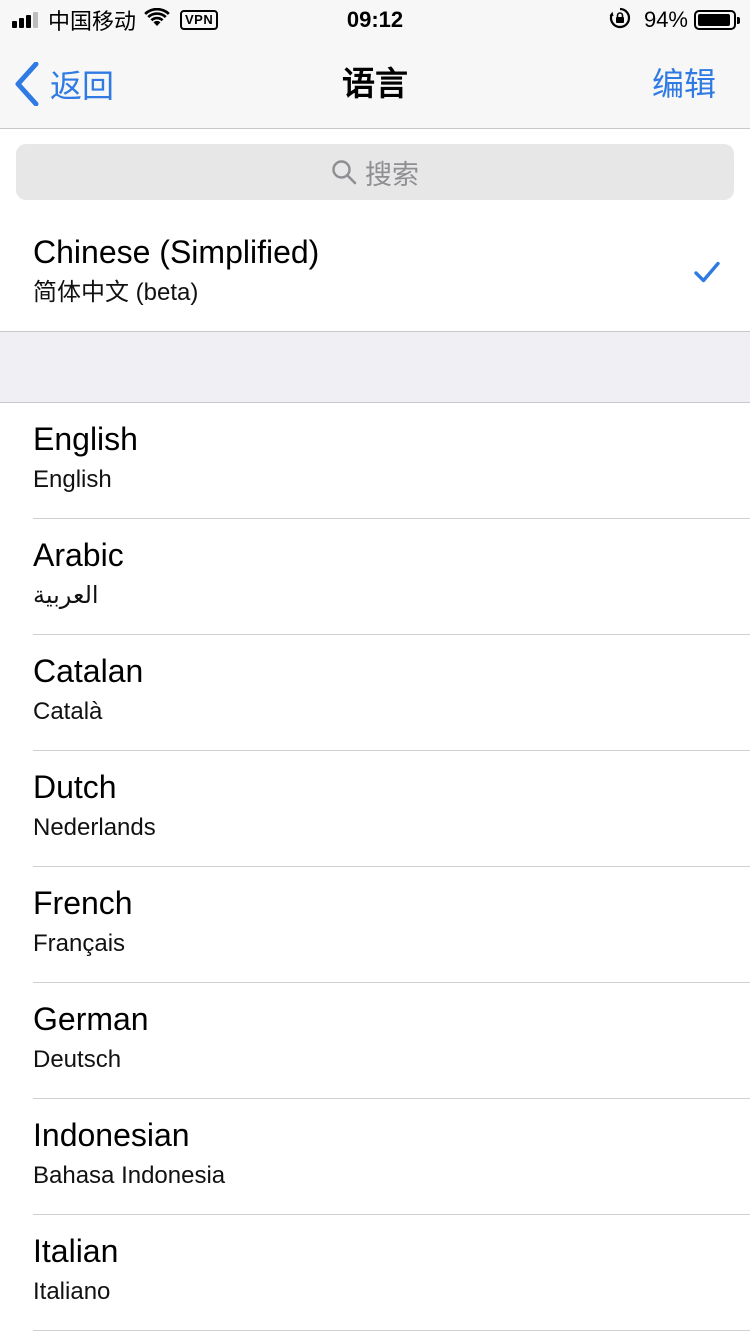 This screenshot has width=750, height=1334. Describe the element at coordinates (375, 266) in the screenshot. I see `selected-language-row: Chinese (Simplified) 简体中文 (beta)` at that location.